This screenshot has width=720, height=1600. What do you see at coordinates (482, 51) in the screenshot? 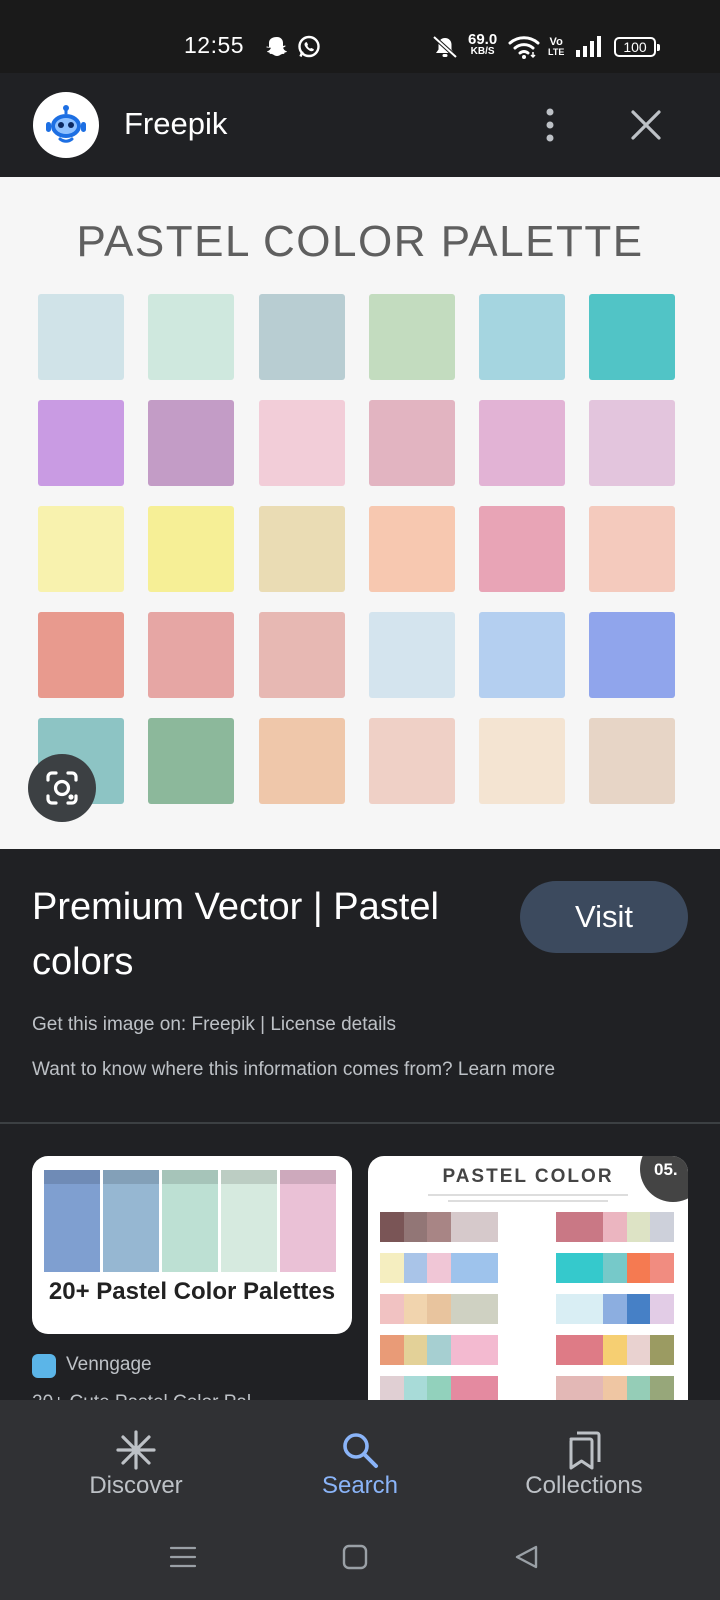
I see `net-speed-unit: KB/S` at bounding box center [482, 51].